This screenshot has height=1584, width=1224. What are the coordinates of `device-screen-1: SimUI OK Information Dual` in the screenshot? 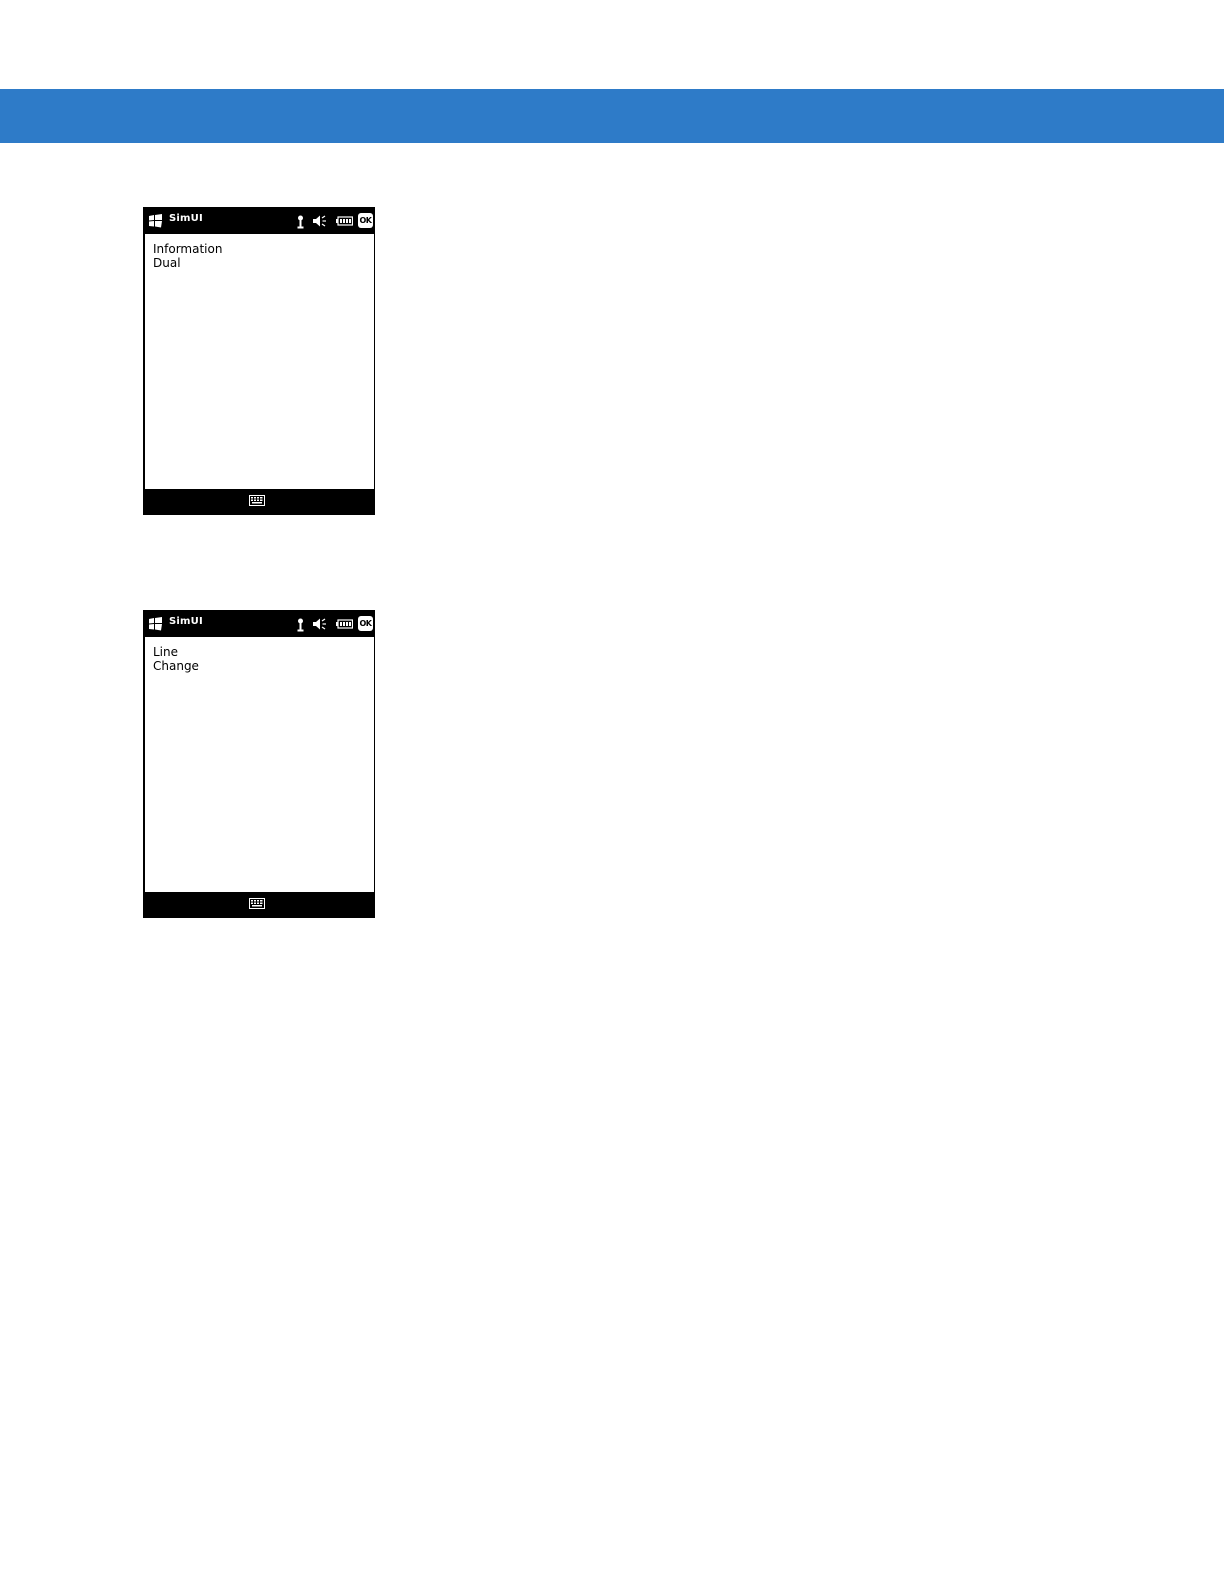 It's located at (259, 361).